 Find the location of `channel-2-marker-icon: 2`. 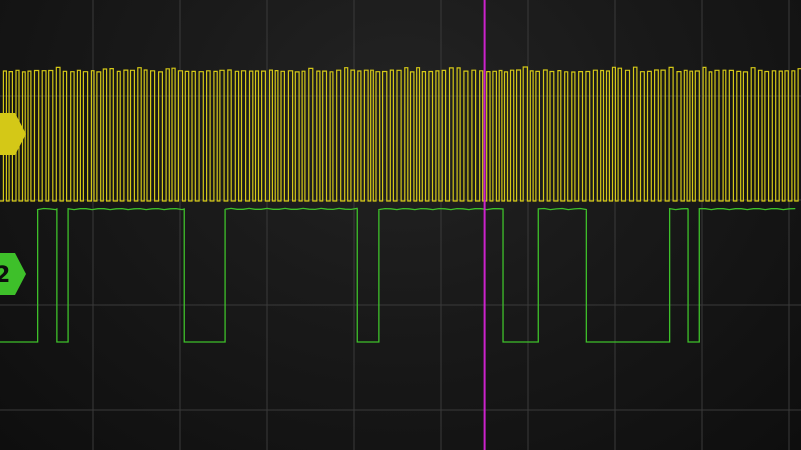

channel-2-marker-icon: 2 is located at coordinates (13, 274).